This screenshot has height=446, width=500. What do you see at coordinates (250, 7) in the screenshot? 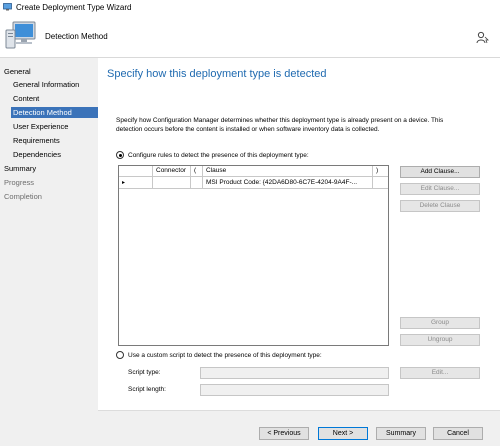
I see `title-bar: Create Deployment Type Wizard` at bounding box center [250, 7].